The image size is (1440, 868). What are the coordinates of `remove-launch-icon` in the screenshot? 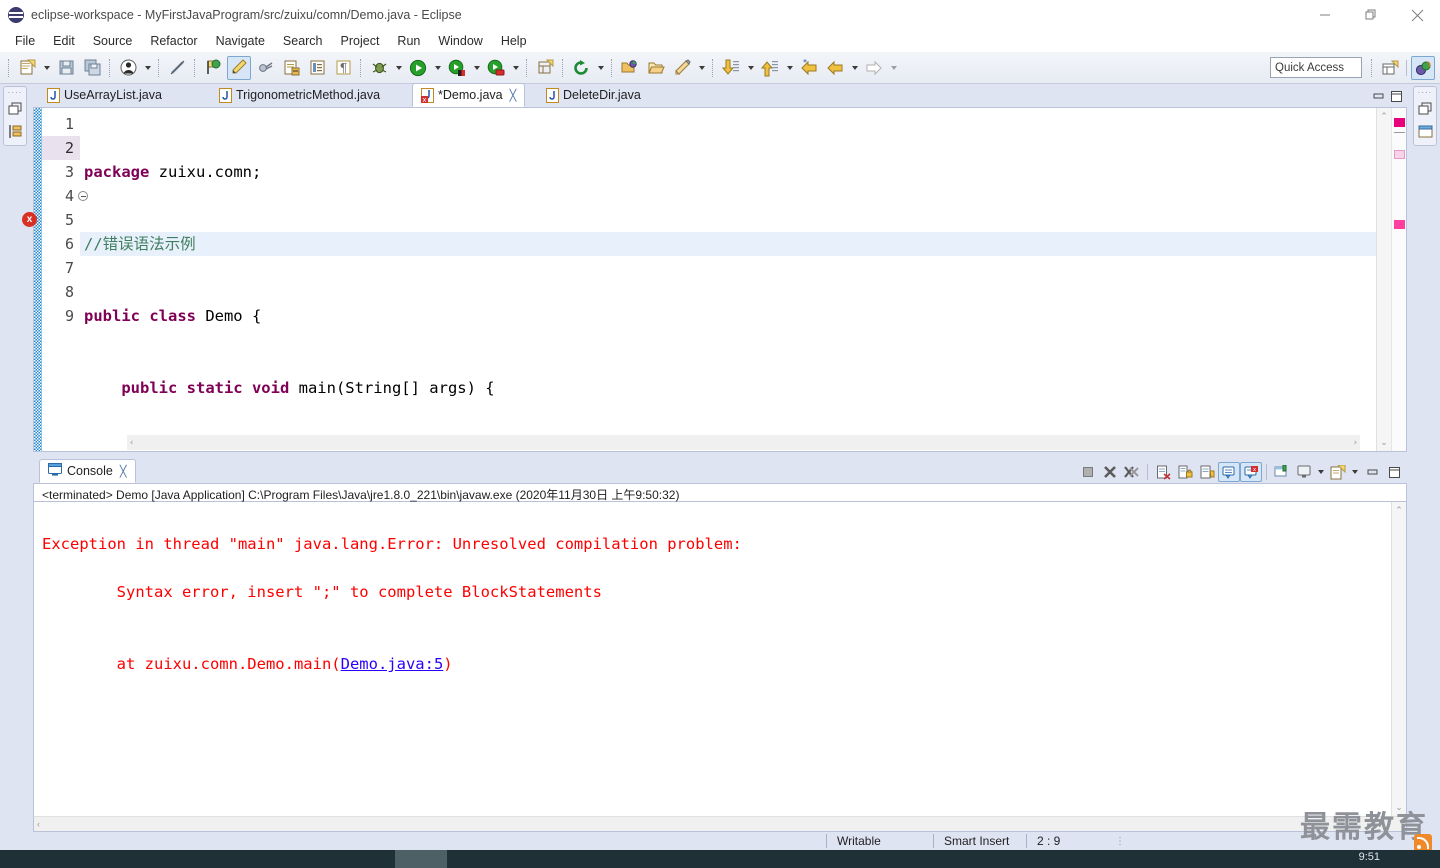 It's located at (1110, 472).